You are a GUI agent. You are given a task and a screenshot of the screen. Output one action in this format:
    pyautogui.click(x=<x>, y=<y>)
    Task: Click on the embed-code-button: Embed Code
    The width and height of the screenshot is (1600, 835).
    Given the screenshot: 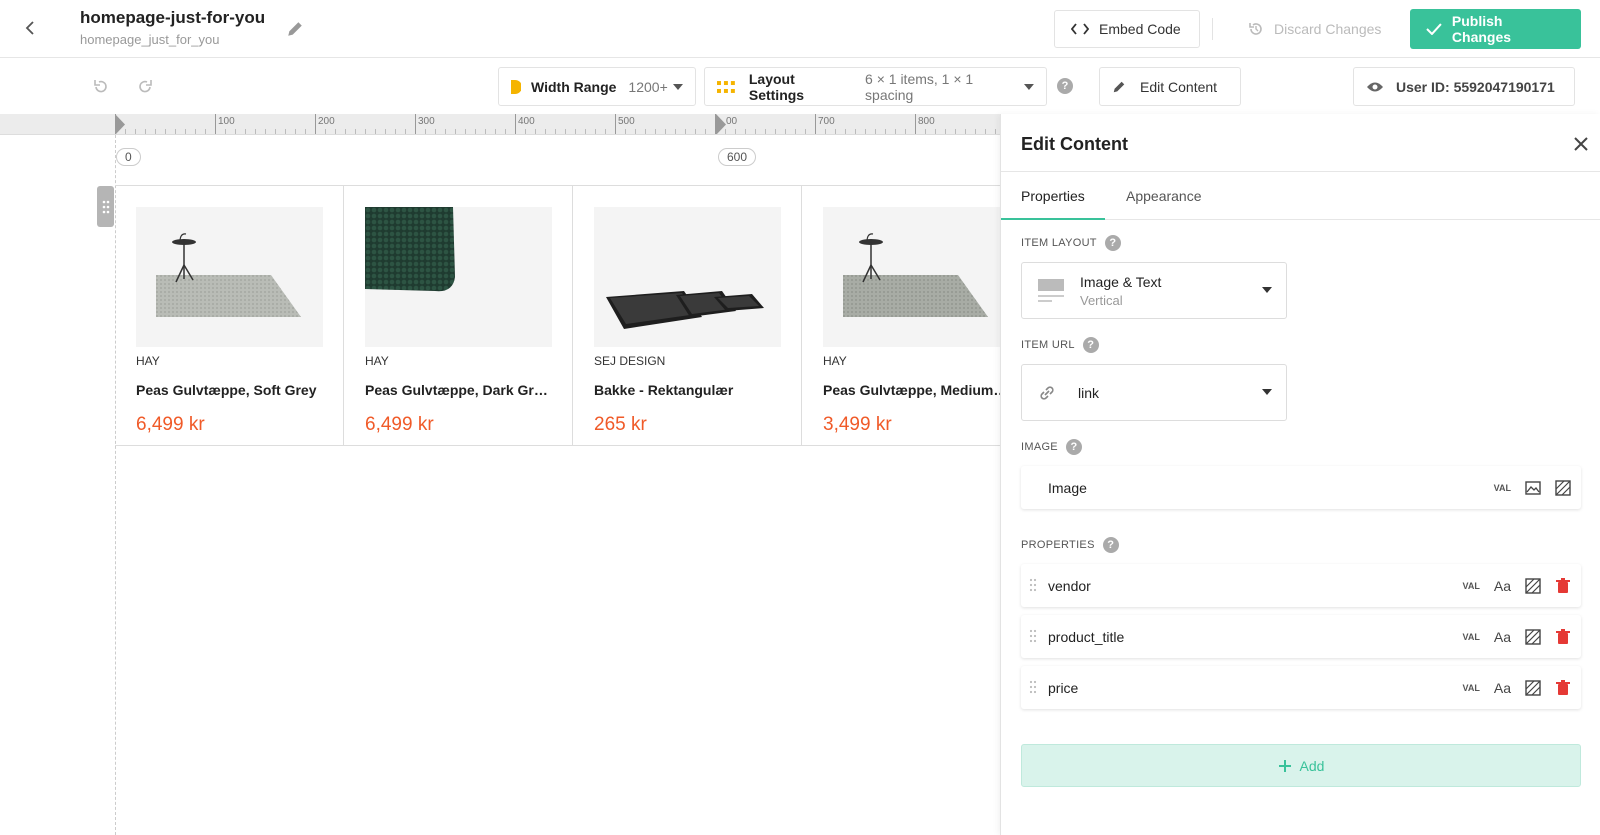 What is the action you would take?
    pyautogui.click(x=1127, y=29)
    